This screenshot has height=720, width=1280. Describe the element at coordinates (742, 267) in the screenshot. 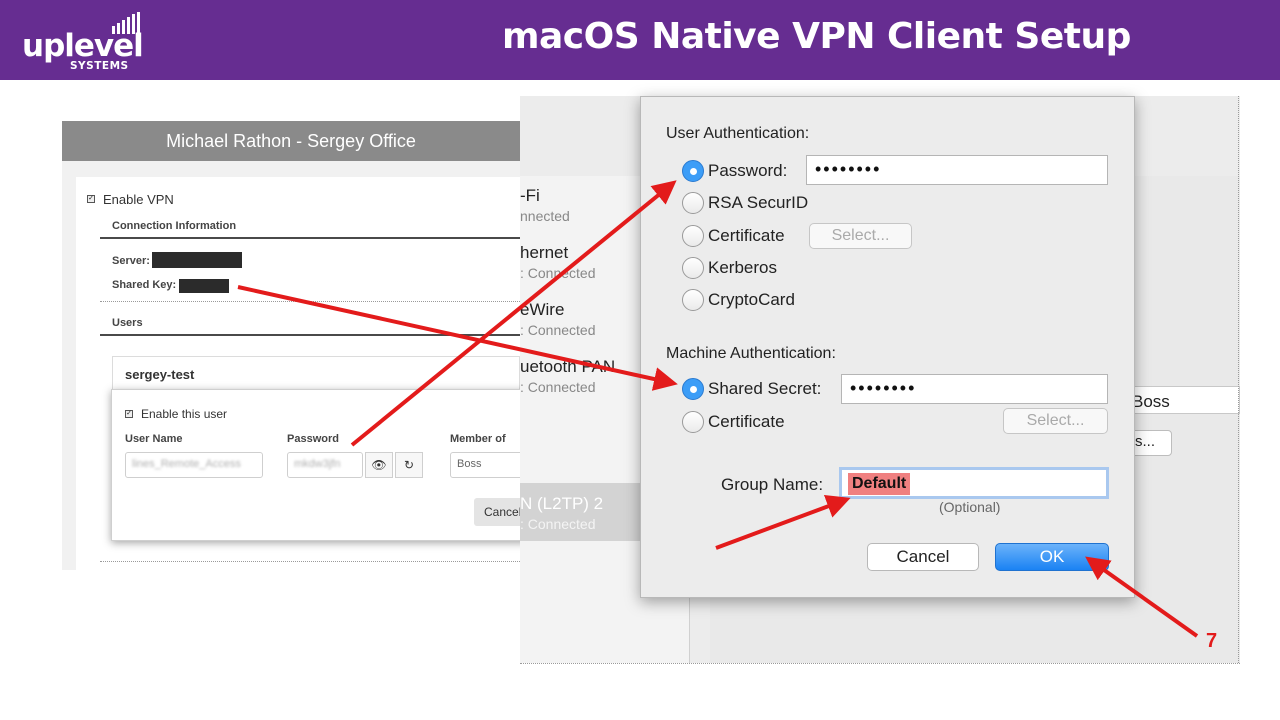

I see `kerberos-label: Kerberos` at that location.